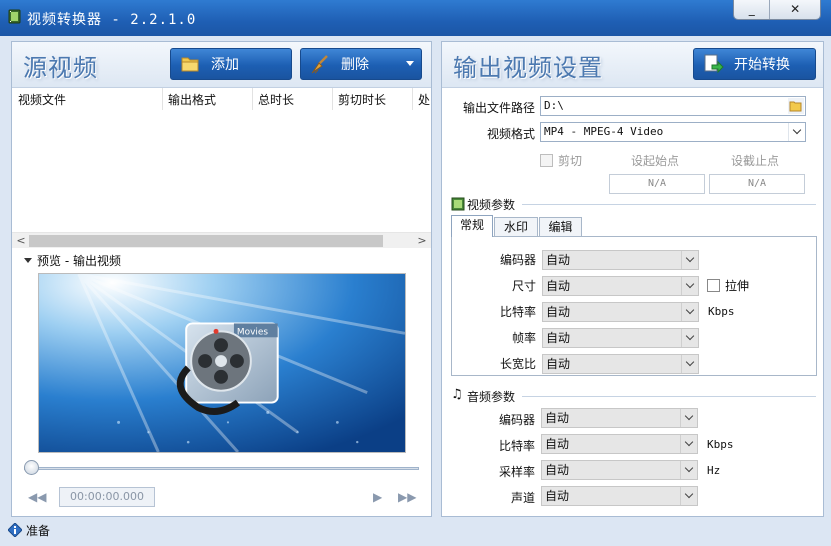  Describe the element at coordinates (37, 497) in the screenshot. I see `rewind-icon: ◀◀` at that location.